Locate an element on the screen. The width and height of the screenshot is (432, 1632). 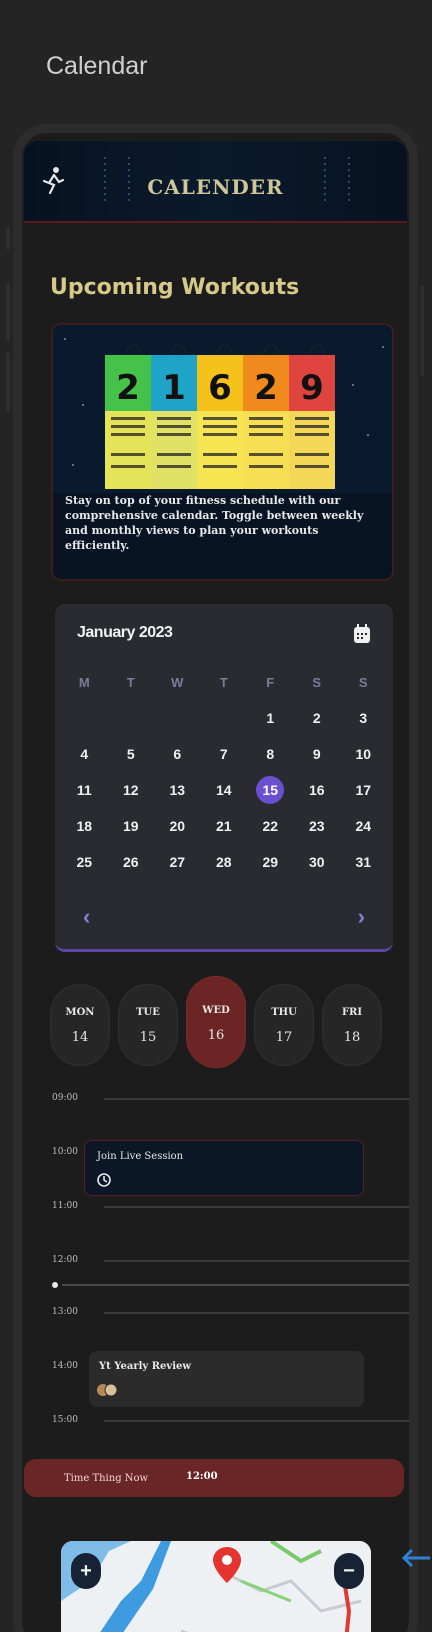
timer-icon is located at coordinates (104, 1180).